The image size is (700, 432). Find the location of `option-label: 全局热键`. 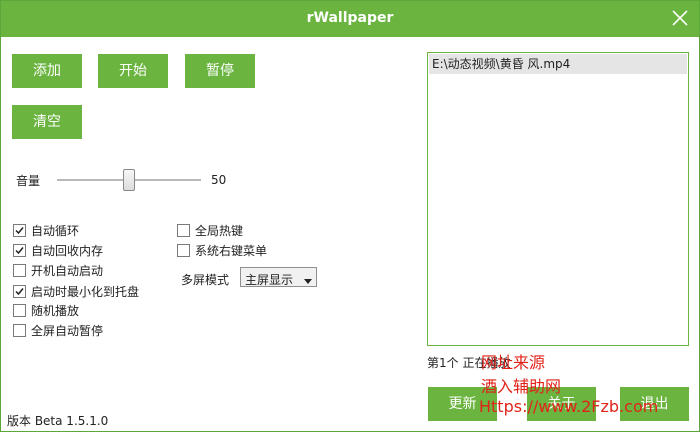

option-label: 全局热键 is located at coordinates (219, 230).